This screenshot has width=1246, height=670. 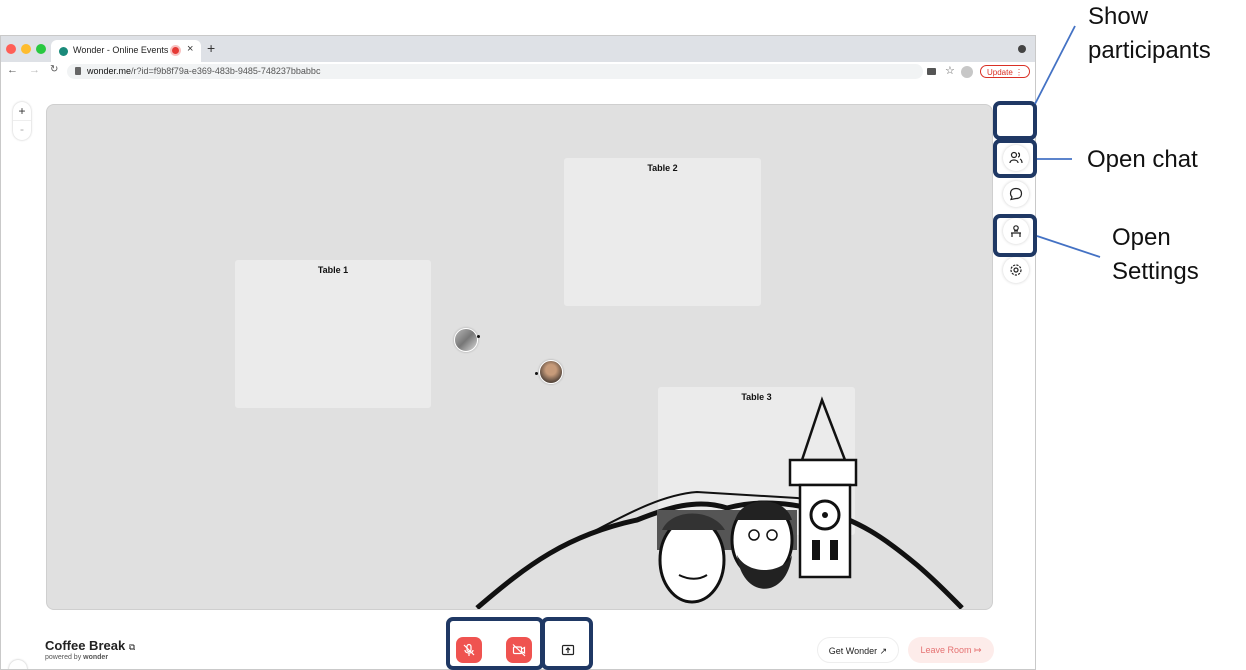 I want to click on annotation-settings-line2: Settings, so click(x=1155, y=271).